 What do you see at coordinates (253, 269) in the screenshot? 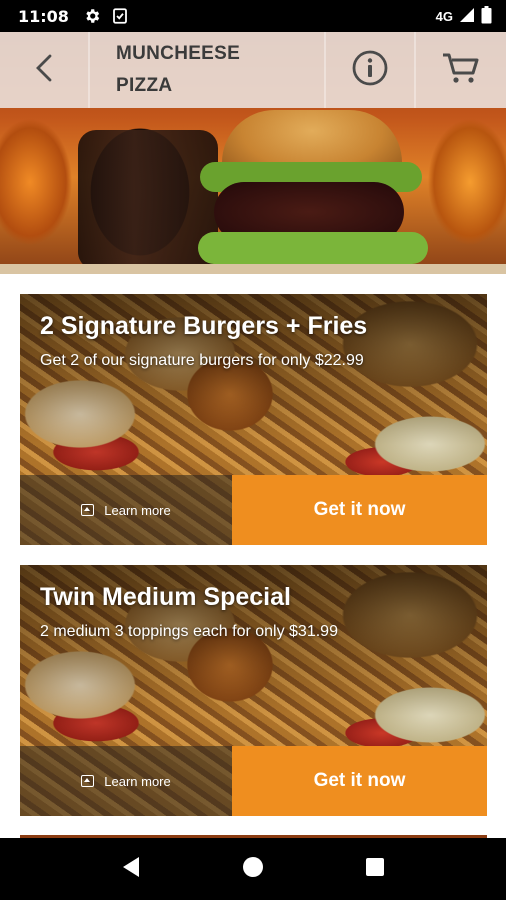
I see `hero-table` at bounding box center [253, 269].